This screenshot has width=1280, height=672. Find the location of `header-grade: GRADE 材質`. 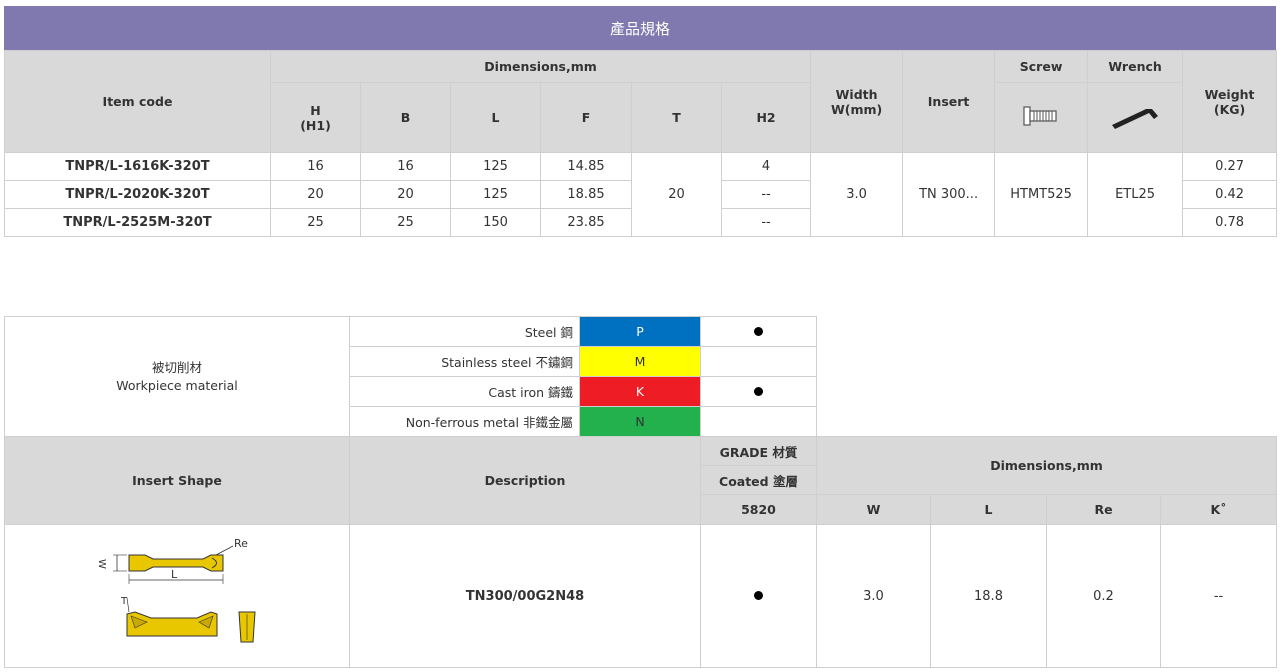

header-grade: GRADE 材質 is located at coordinates (758, 451).